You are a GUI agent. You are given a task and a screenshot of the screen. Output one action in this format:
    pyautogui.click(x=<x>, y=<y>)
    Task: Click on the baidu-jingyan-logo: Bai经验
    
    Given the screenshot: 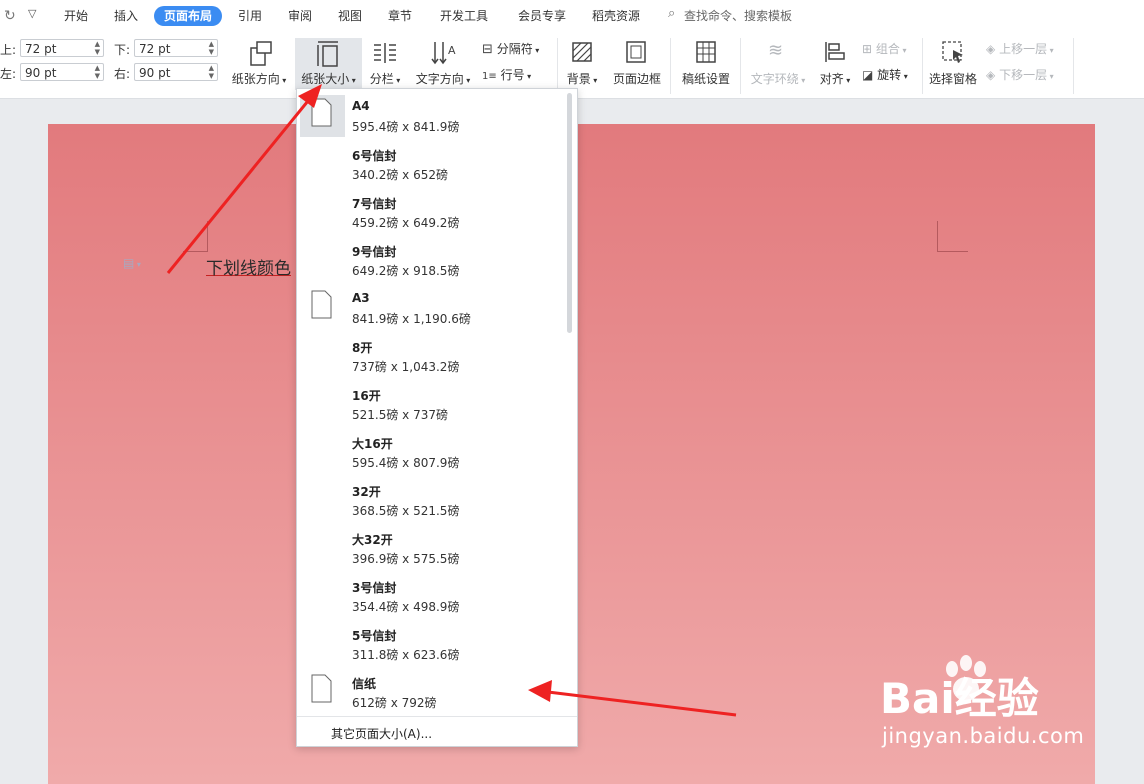 What is the action you would take?
    pyautogui.click(x=959, y=689)
    